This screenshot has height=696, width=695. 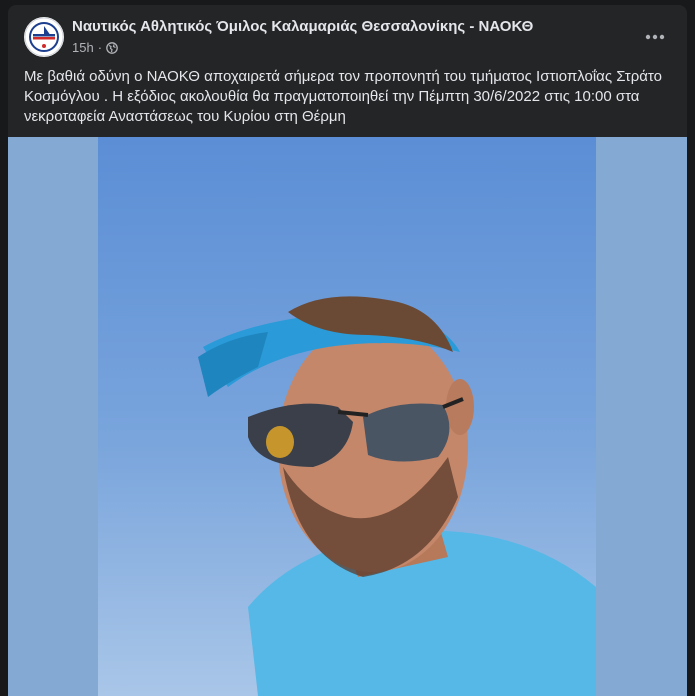 I want to click on post-timestamp: 15h, so click(x=83, y=47).